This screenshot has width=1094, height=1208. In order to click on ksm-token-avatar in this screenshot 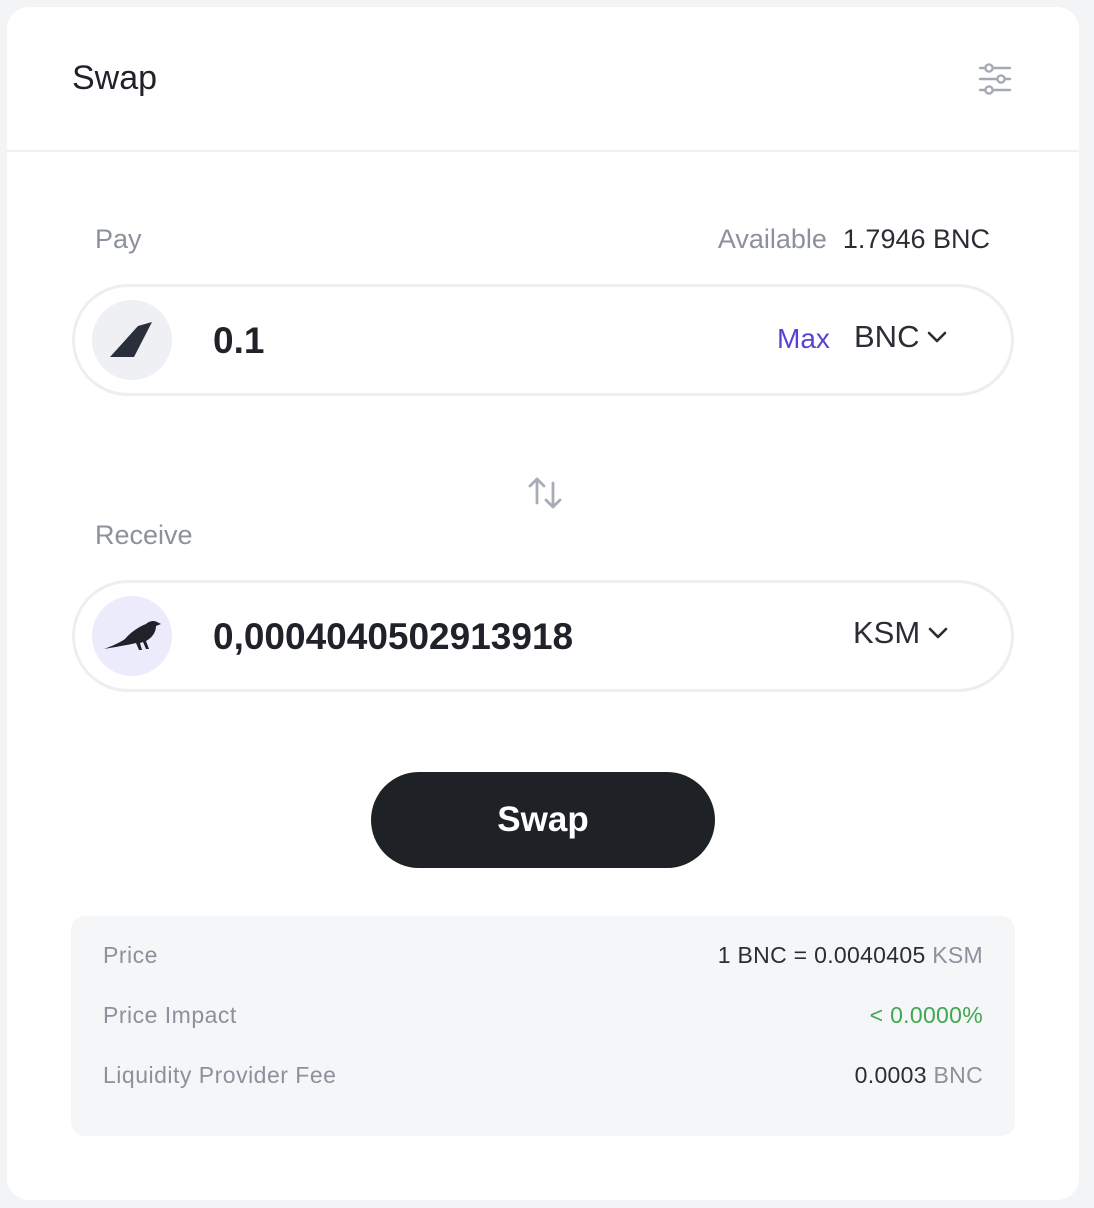, I will do `click(132, 636)`.